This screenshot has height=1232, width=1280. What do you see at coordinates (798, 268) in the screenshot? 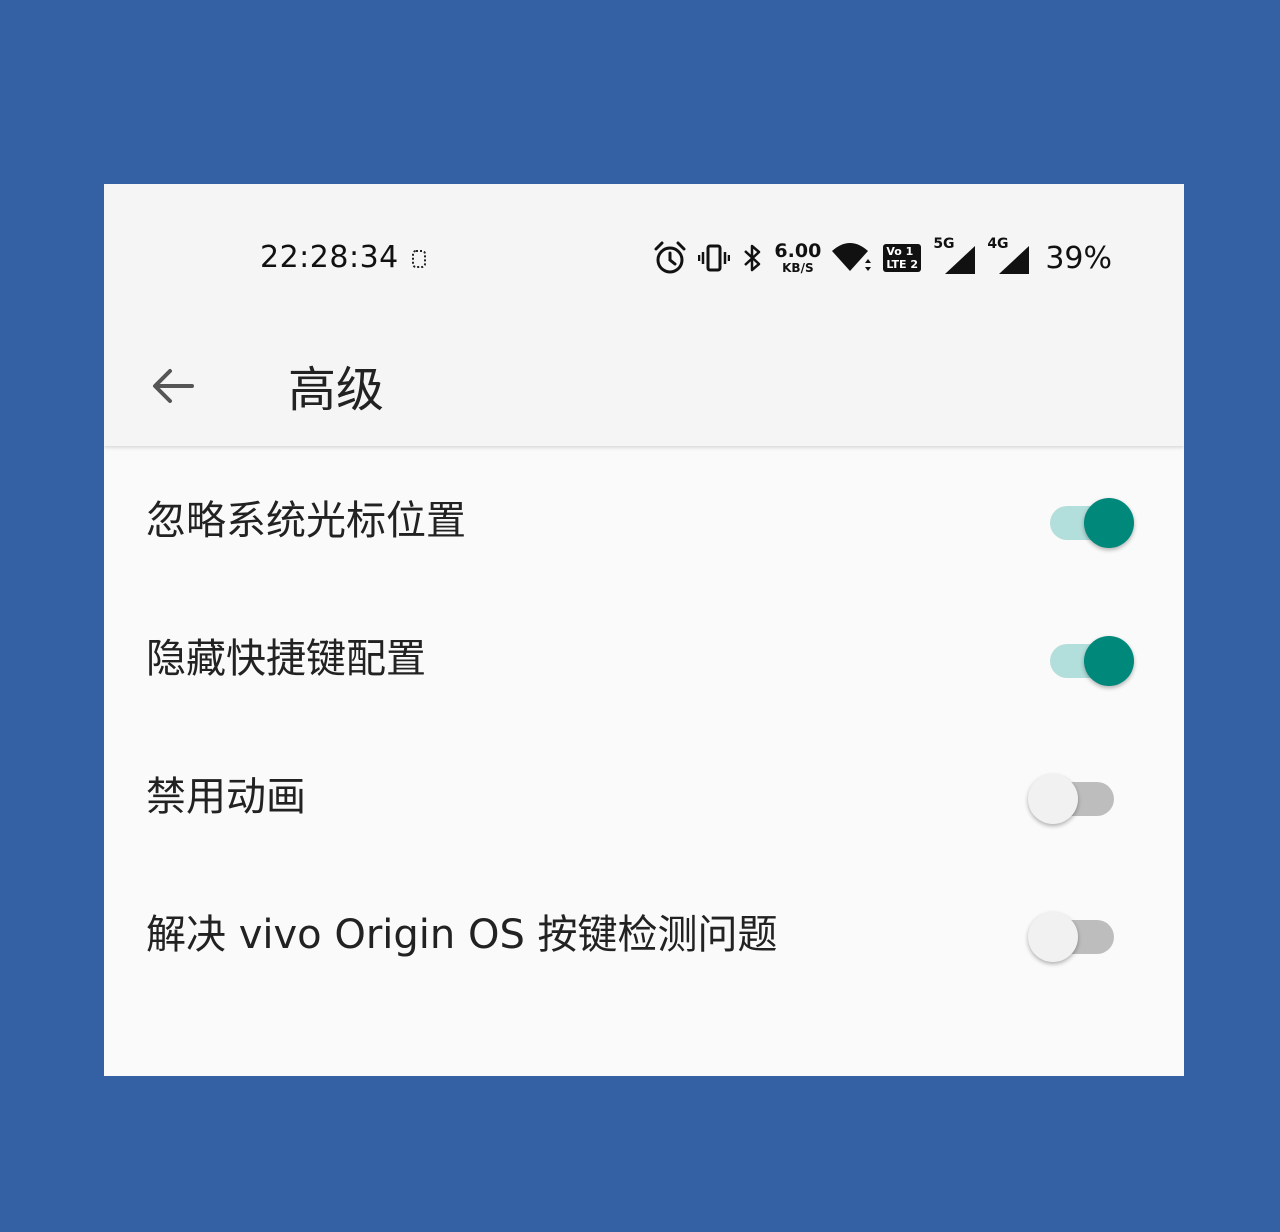
I see `net-speed-unit: KB/S` at bounding box center [798, 268].